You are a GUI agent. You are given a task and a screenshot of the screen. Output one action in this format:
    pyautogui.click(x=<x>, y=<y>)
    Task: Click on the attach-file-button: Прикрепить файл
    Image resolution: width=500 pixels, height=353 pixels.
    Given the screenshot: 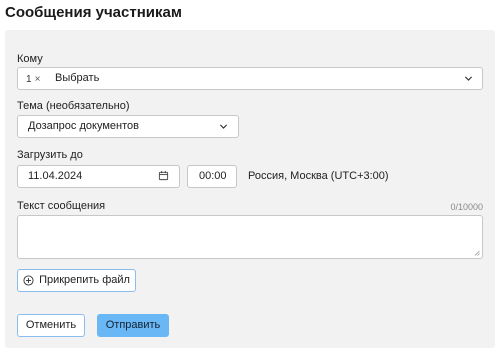 What is the action you would take?
    pyautogui.click(x=76, y=280)
    